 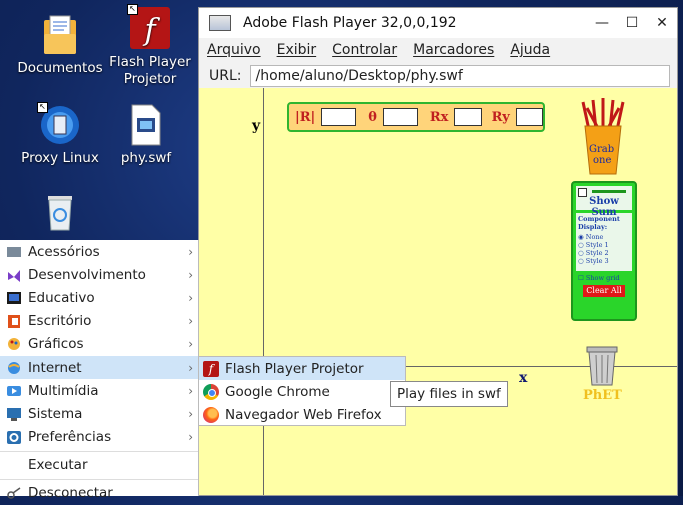 I want to click on menu-arquivo: Arquivo, so click(x=234, y=50).